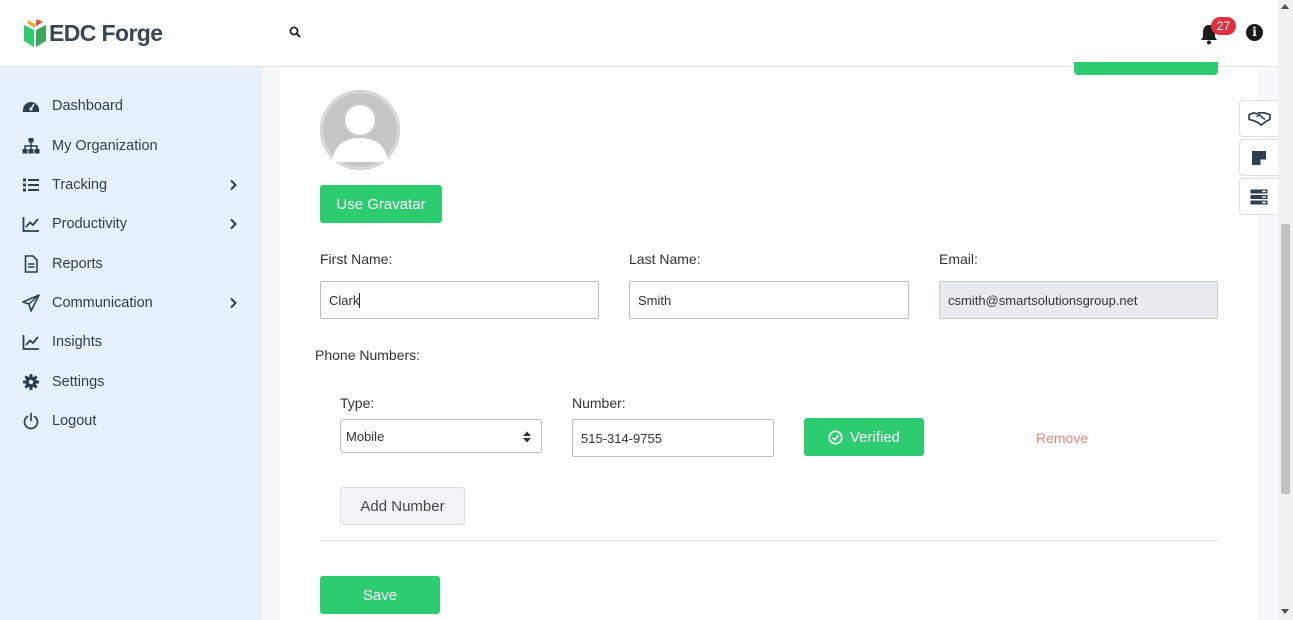 This screenshot has width=1293, height=620. Describe the element at coordinates (621, 438) in the screenshot. I see `phone-number-value: 515-314-9755` at that location.